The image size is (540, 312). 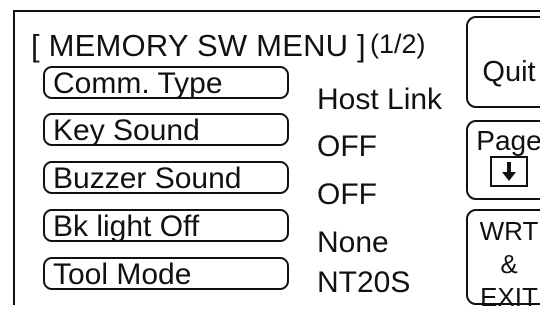 What do you see at coordinates (380, 99) in the screenshot?
I see `comm-type-value: Host Link` at bounding box center [380, 99].